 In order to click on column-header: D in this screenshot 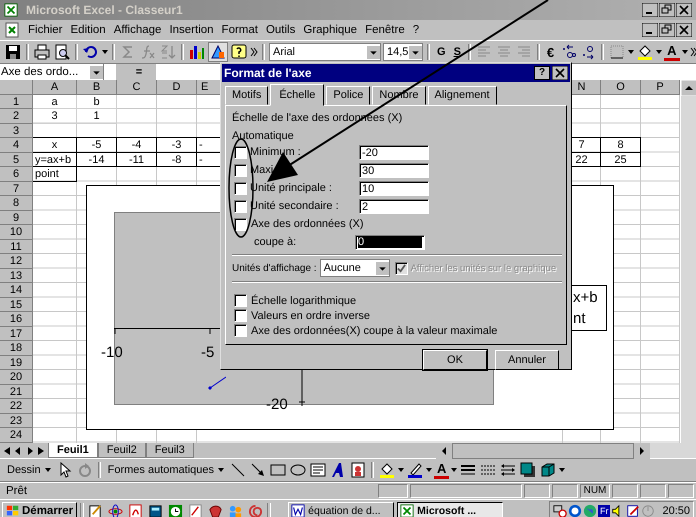, I will do `click(177, 87)`.